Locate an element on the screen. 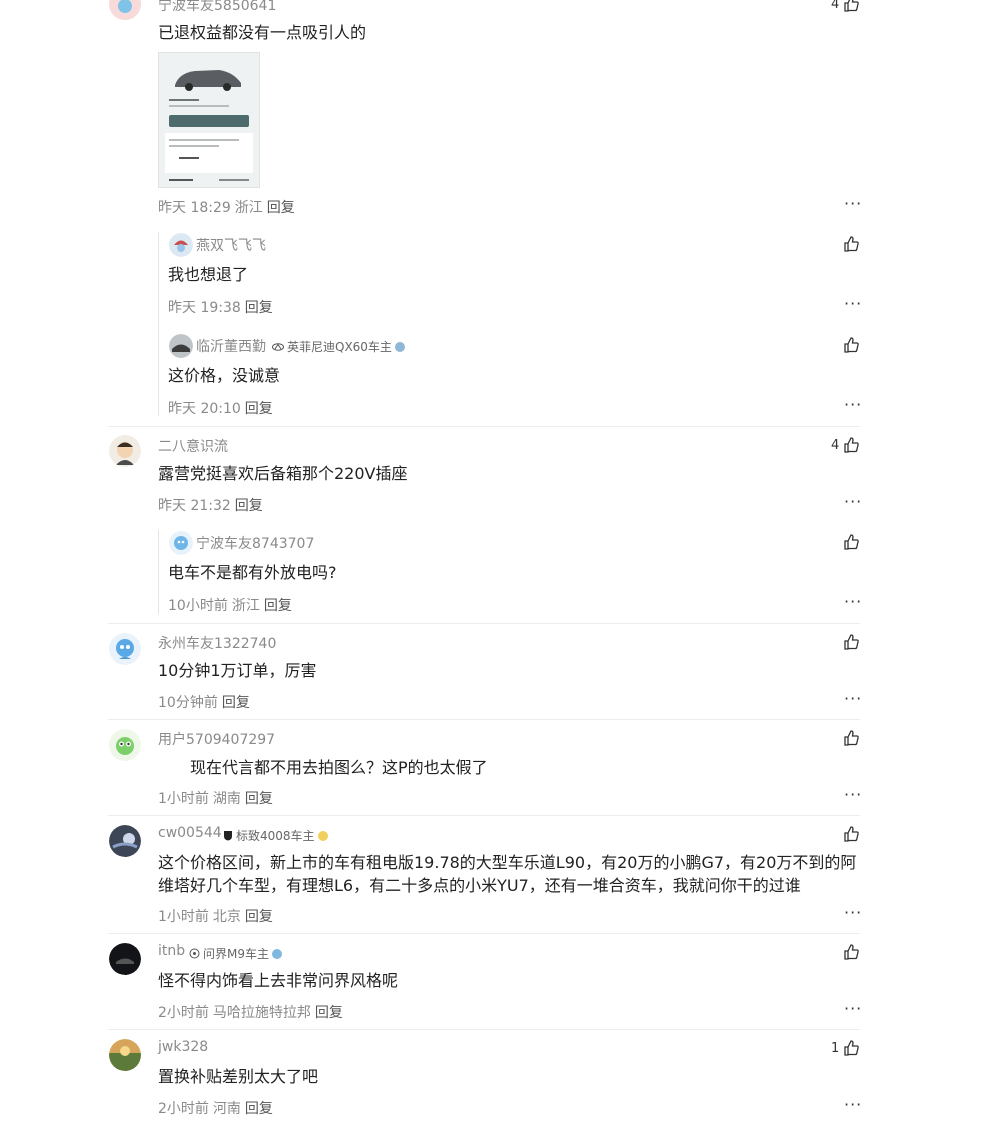 Image resolution: width=1007 pixels, height=1122 pixels. reply-location: 浙江 is located at coordinates (245, 606).